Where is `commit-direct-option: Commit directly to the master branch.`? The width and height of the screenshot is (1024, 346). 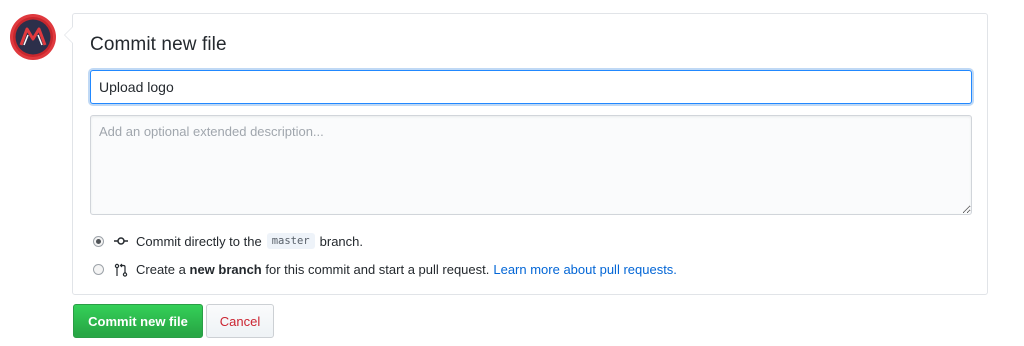
commit-direct-option: Commit directly to the master branch. is located at coordinates (228, 241).